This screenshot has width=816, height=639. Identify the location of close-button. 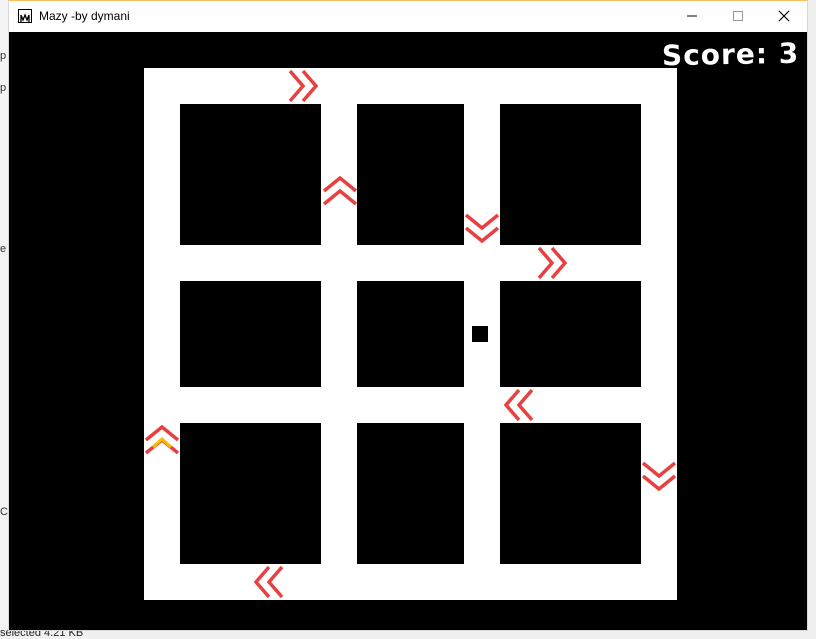
(784, 16).